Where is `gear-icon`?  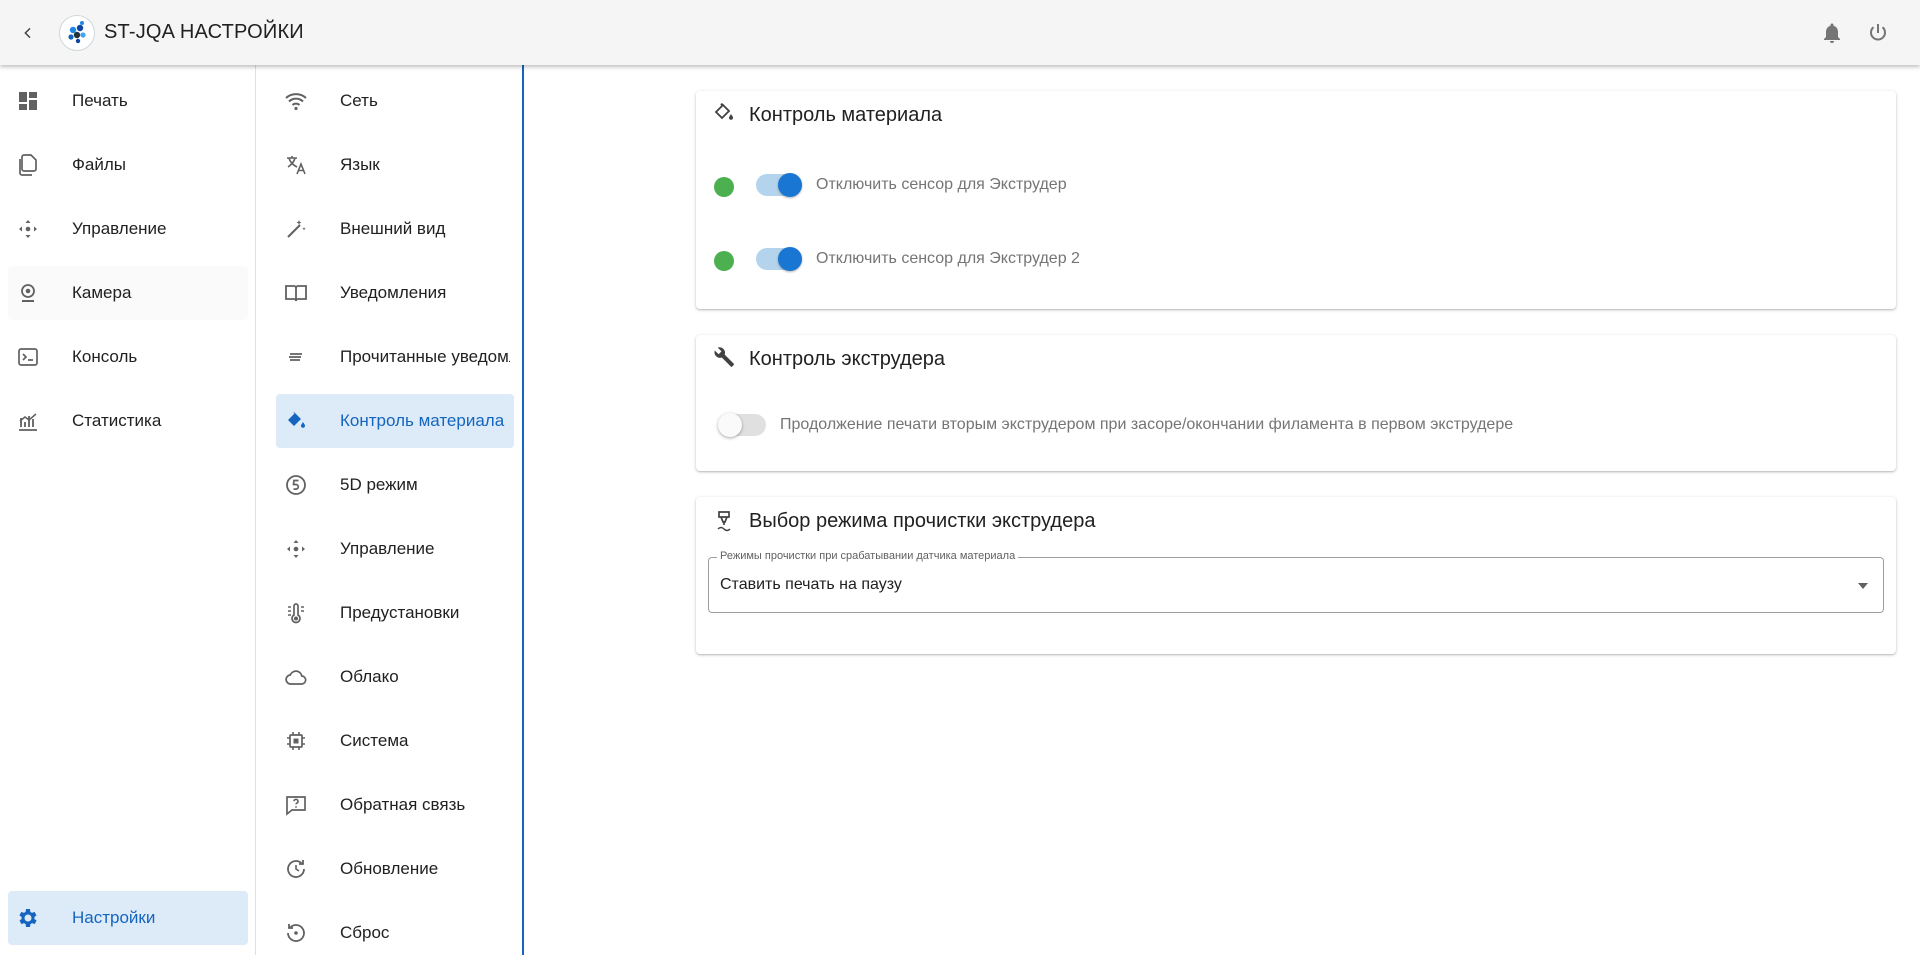 gear-icon is located at coordinates (28, 918).